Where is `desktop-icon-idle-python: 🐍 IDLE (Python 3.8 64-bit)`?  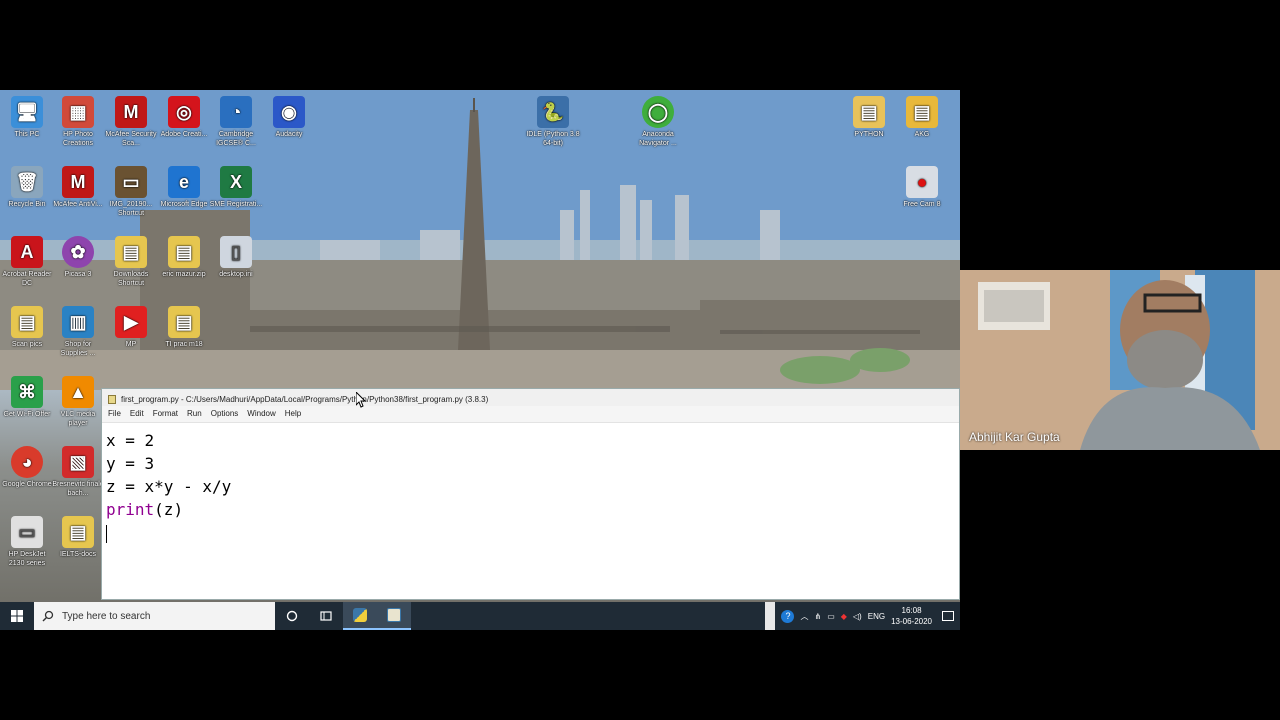 desktop-icon-idle-python: 🐍 IDLE (Python 3.8 64-bit) is located at coordinates (553, 122).